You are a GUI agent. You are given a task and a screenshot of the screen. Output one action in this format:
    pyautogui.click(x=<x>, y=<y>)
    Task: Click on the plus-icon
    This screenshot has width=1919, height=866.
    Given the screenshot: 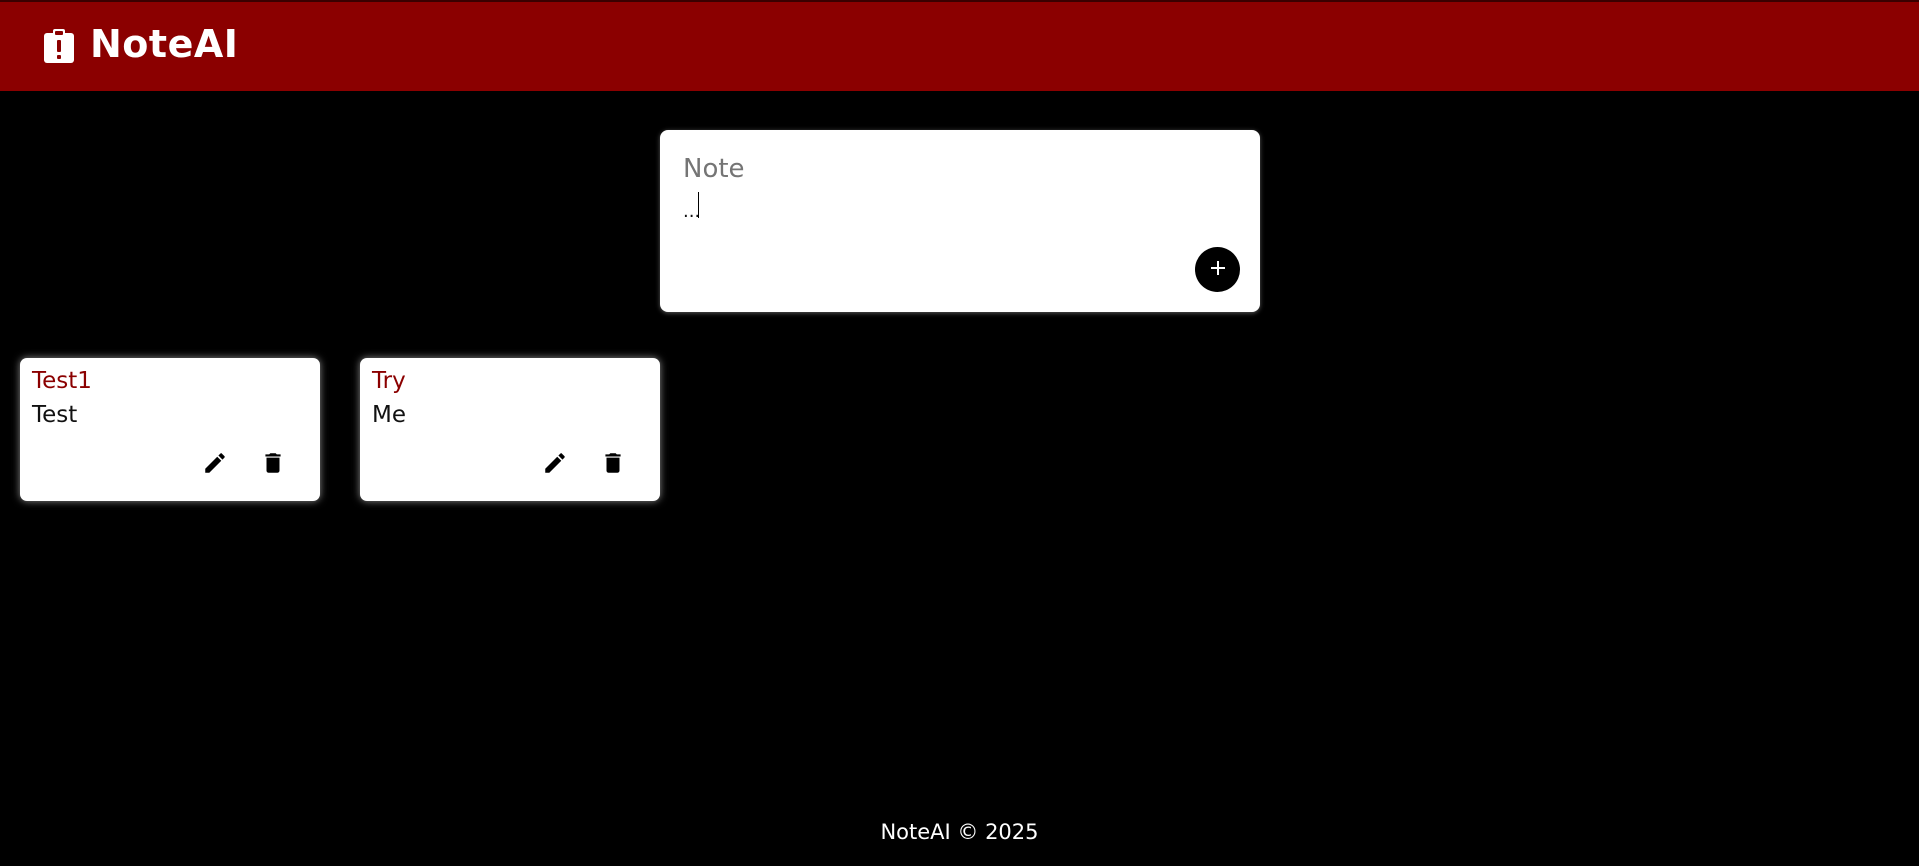 What is the action you would take?
    pyautogui.click(x=1218, y=269)
    